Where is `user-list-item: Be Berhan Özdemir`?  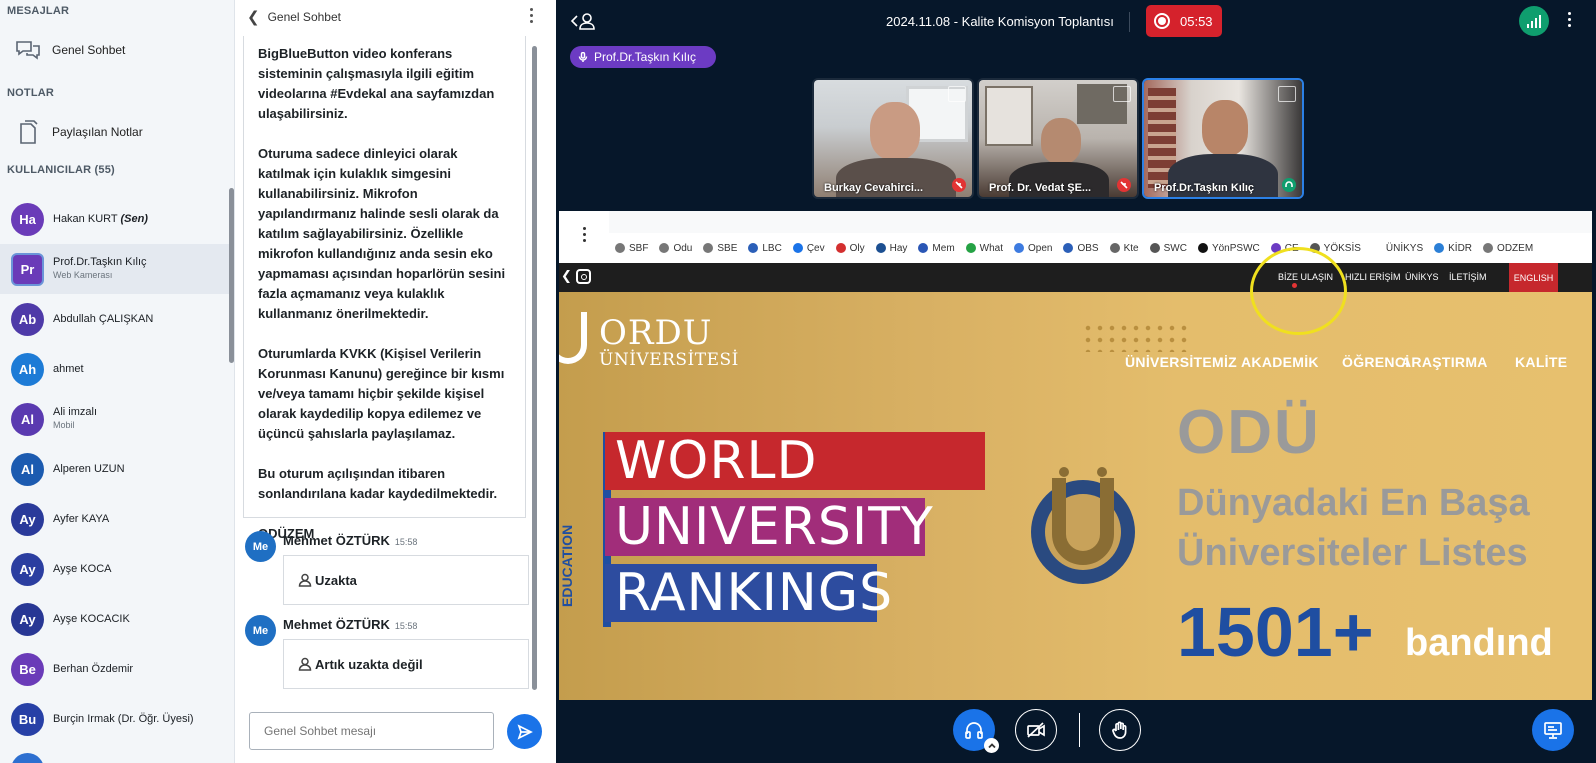
user-list-item: Be Berhan Özdemir is located at coordinates (115, 669).